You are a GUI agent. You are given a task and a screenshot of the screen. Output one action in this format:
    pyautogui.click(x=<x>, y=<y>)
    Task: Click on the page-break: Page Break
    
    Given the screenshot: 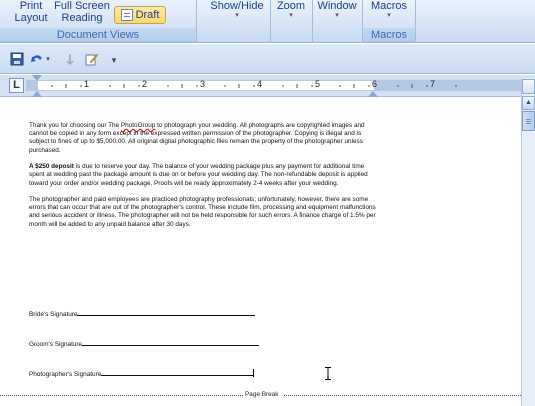 What is the action you would take?
    pyautogui.click(x=260, y=395)
    